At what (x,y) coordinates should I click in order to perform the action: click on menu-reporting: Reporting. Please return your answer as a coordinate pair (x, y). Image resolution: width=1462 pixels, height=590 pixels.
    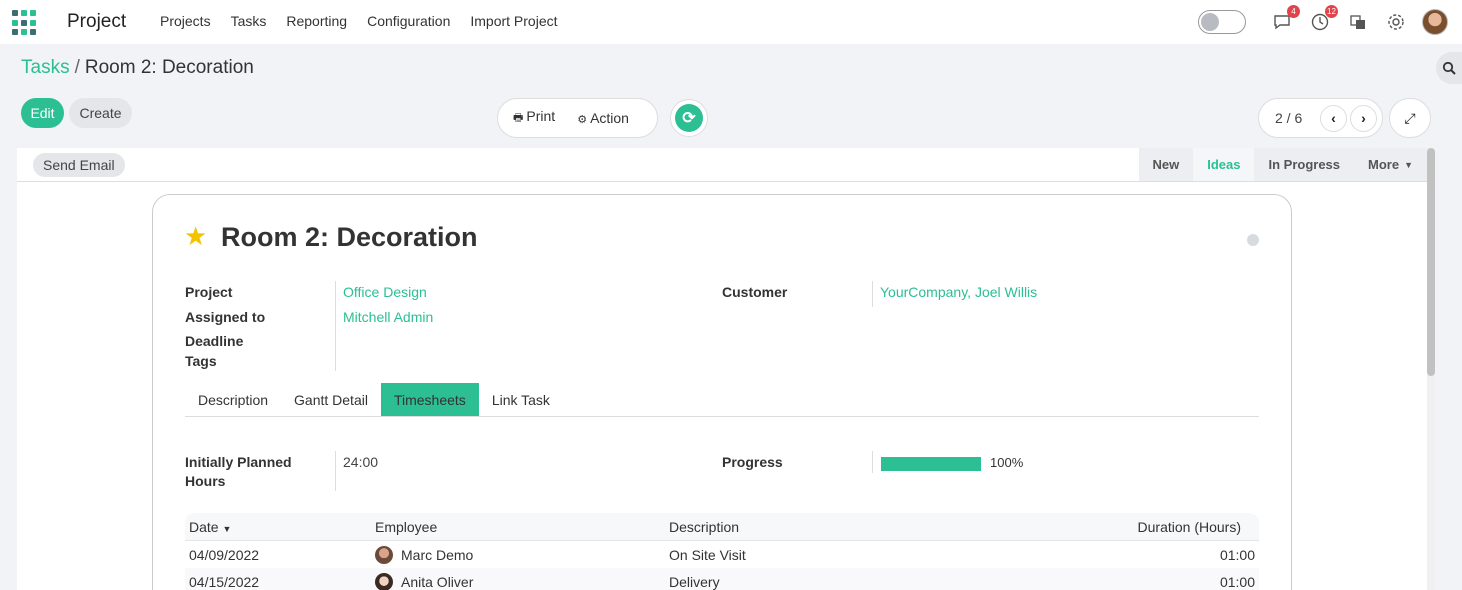
    Looking at the image, I should click on (316, 21).